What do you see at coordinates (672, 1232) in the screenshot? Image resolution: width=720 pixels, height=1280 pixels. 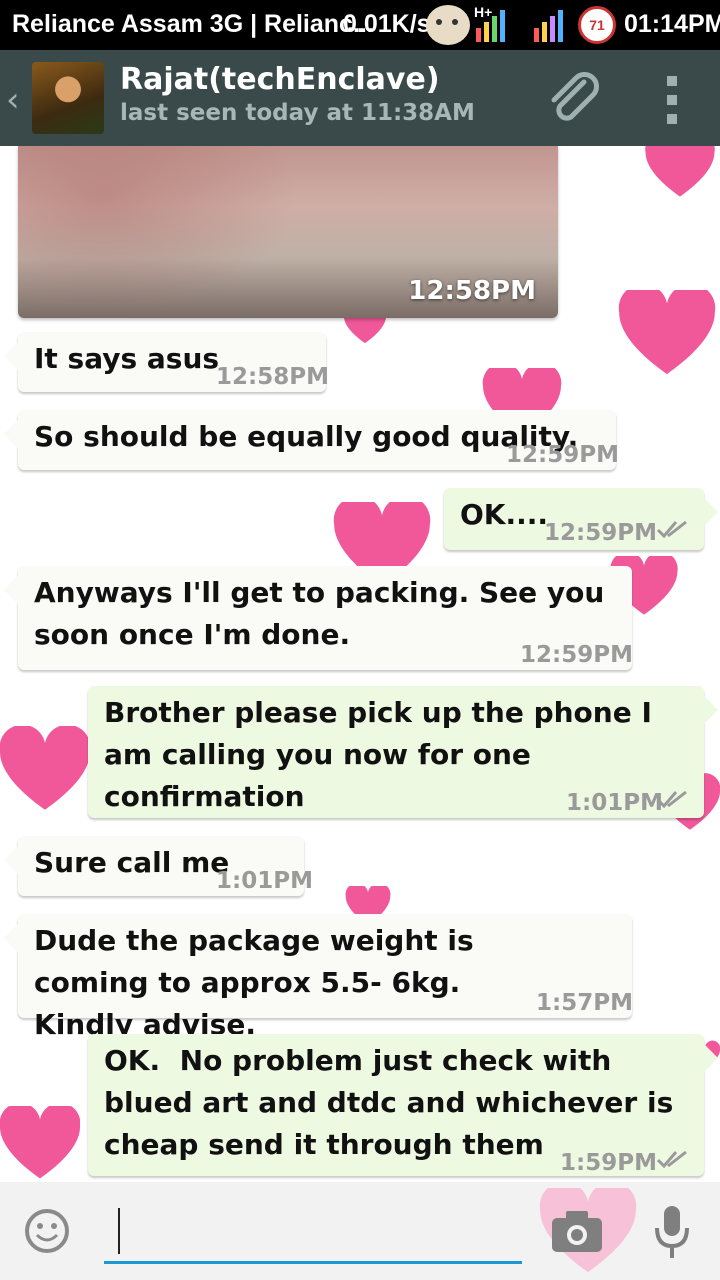 I see `microphone-icon` at bounding box center [672, 1232].